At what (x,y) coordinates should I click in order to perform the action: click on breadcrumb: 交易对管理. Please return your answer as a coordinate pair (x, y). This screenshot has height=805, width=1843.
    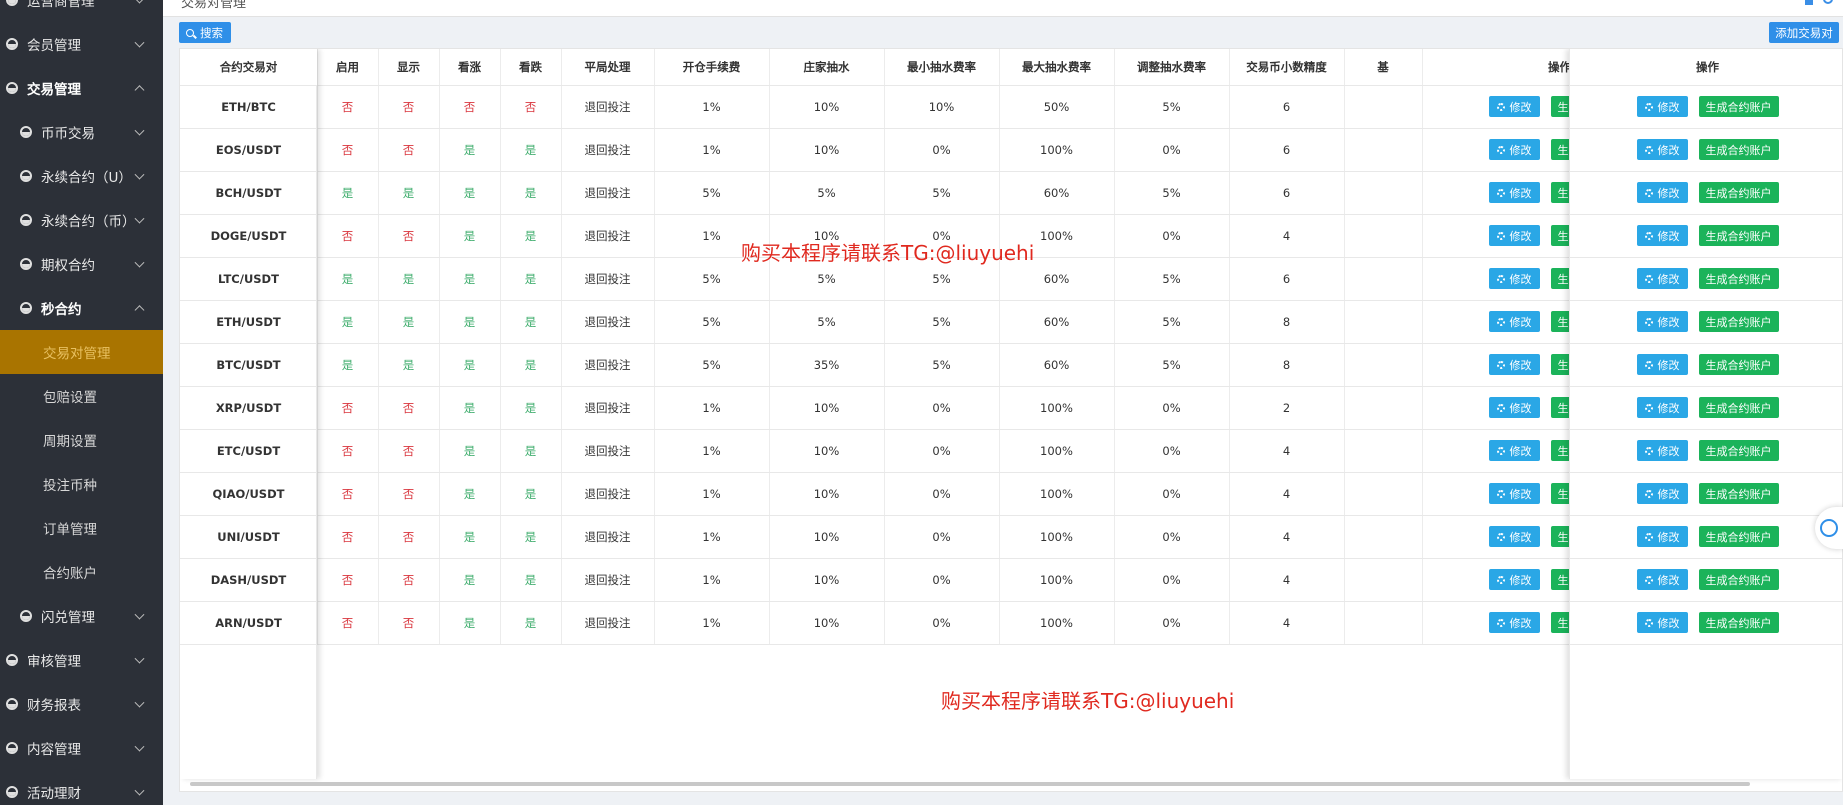
    Looking at the image, I should click on (214, 5).